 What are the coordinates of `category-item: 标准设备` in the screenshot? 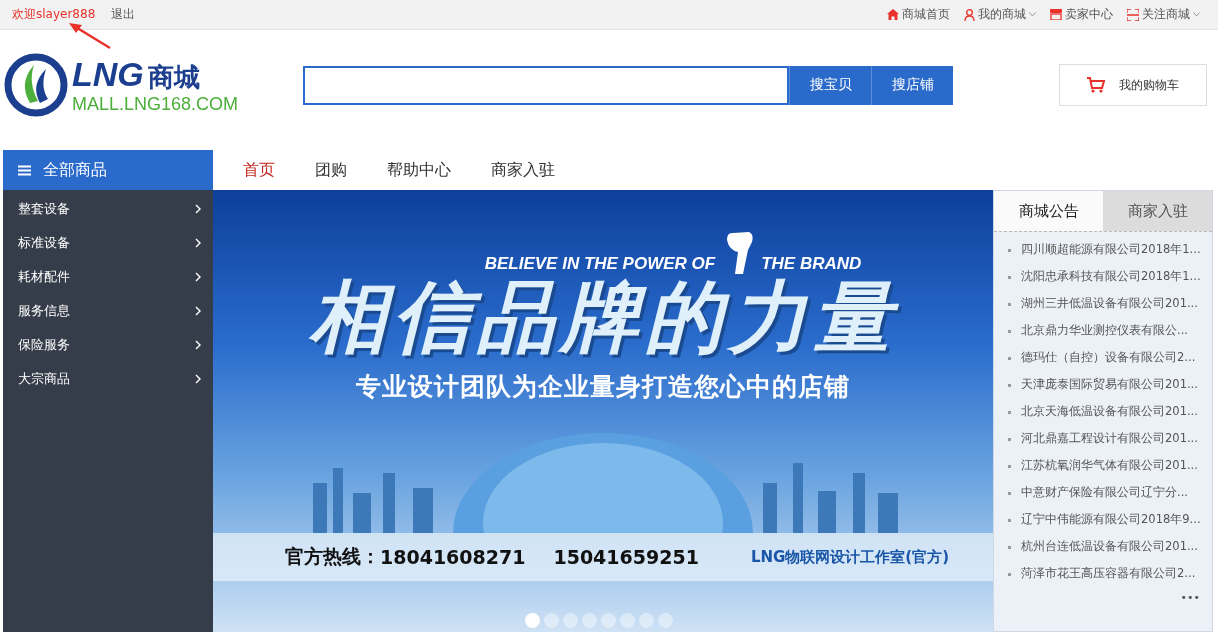 It's located at (108, 243).